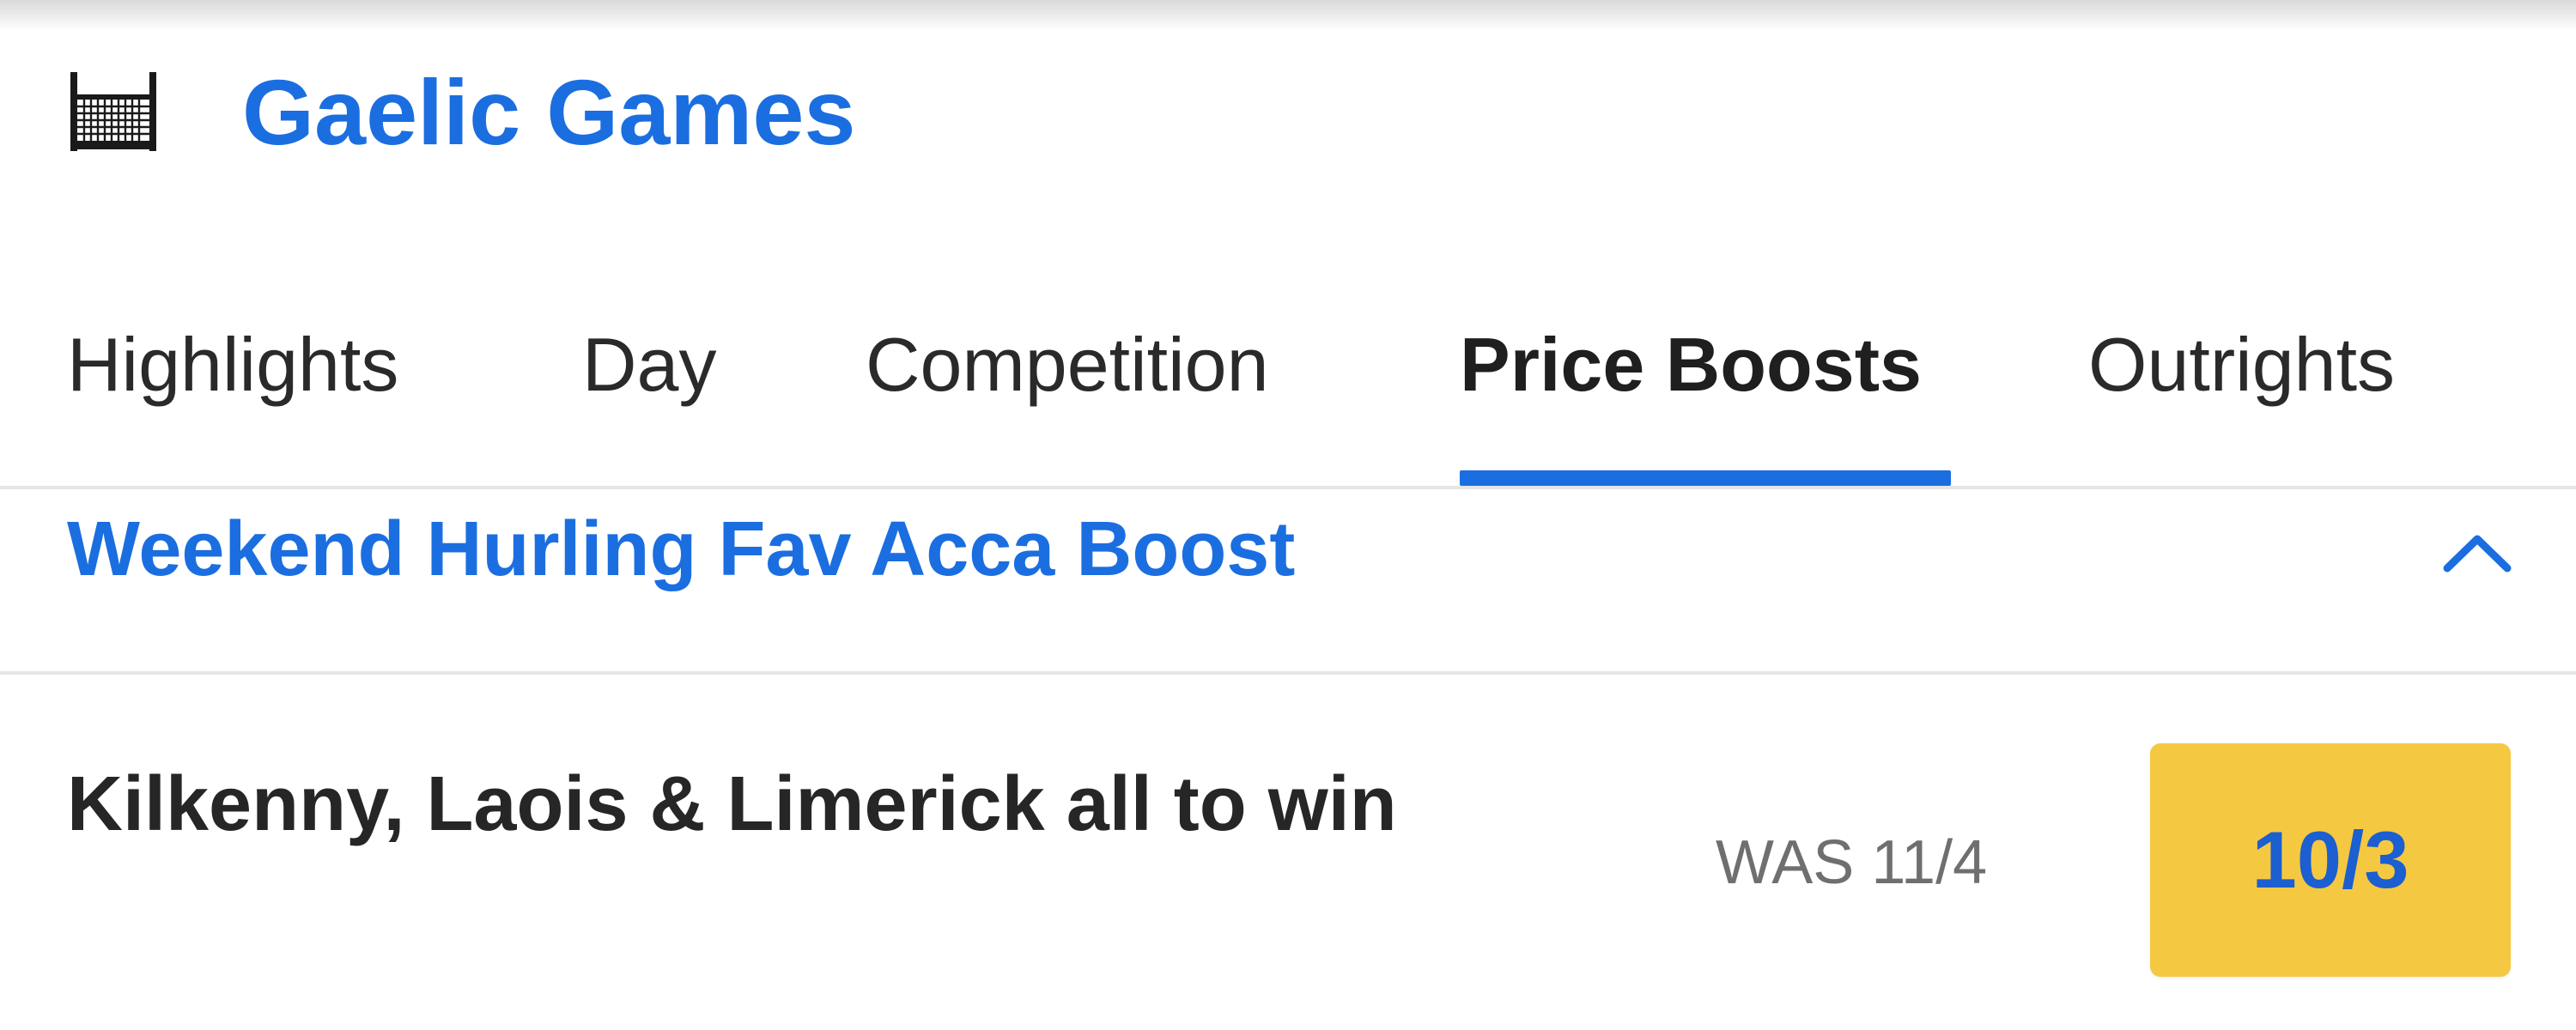 The width and height of the screenshot is (2576, 1030). I want to click on tab-competition: Competition, so click(1067, 394).